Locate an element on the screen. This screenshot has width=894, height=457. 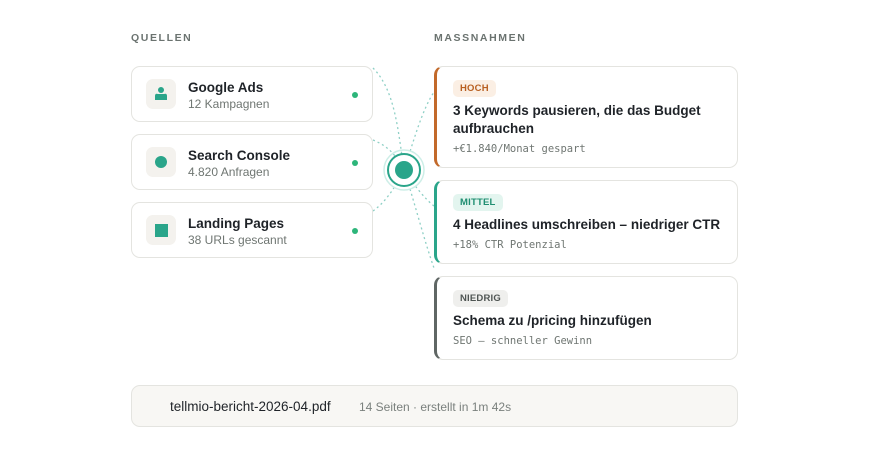
action-detail: +€1.840/Monat gespart is located at coordinates (519, 149).